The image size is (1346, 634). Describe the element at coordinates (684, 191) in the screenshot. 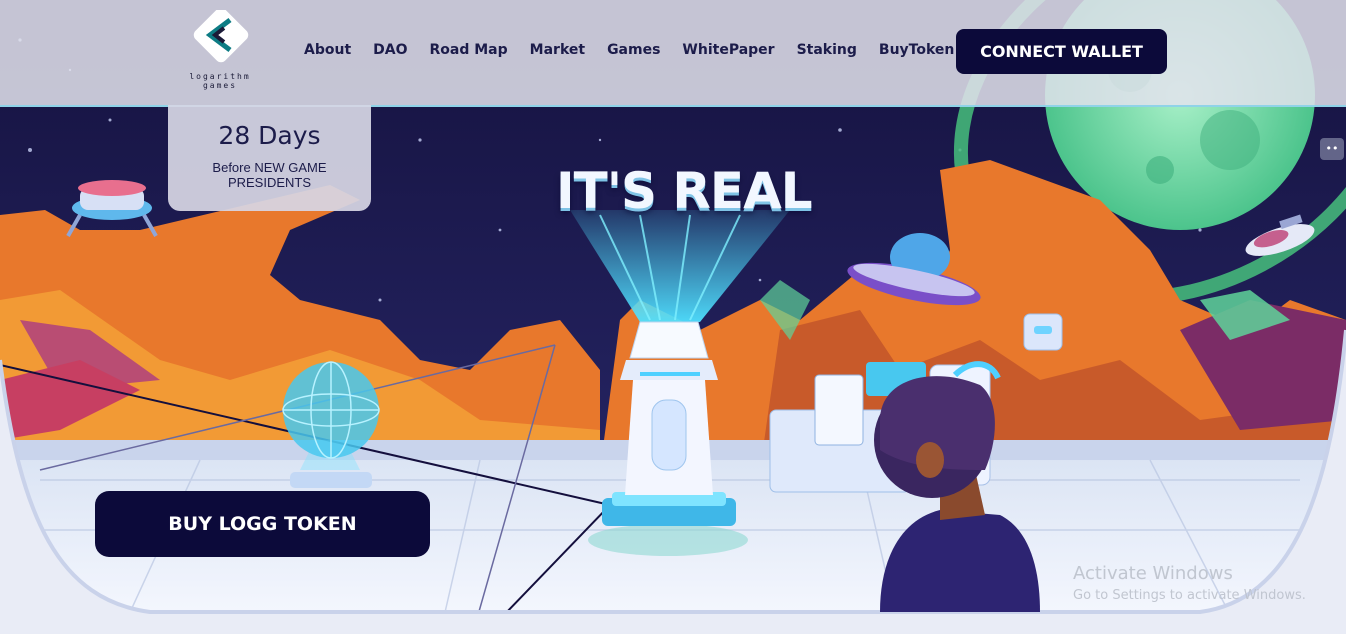

I see `hero-headline: IT'S REAL` at that location.